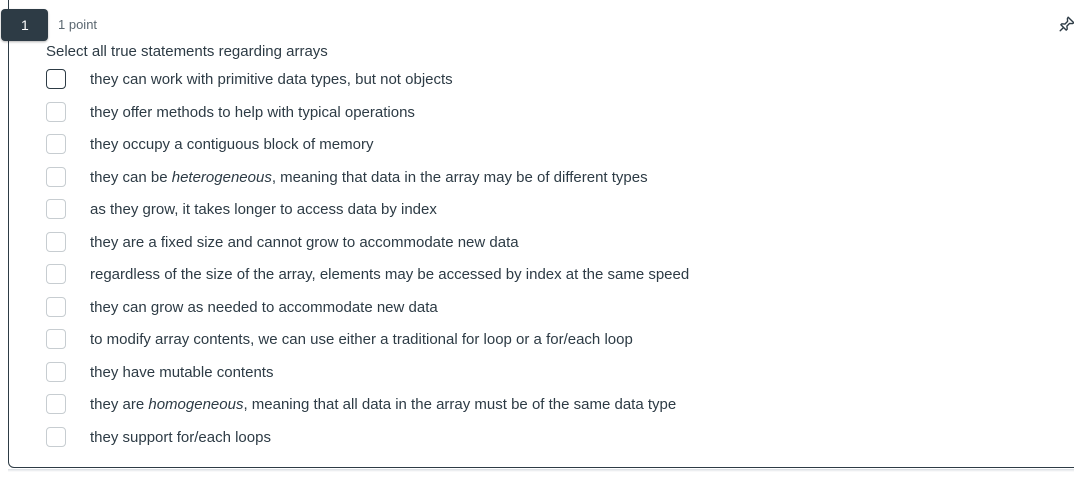 This screenshot has width=1074, height=487. Describe the element at coordinates (196, 404) in the screenshot. I see `answer-option-emphasis: homogeneous` at that location.